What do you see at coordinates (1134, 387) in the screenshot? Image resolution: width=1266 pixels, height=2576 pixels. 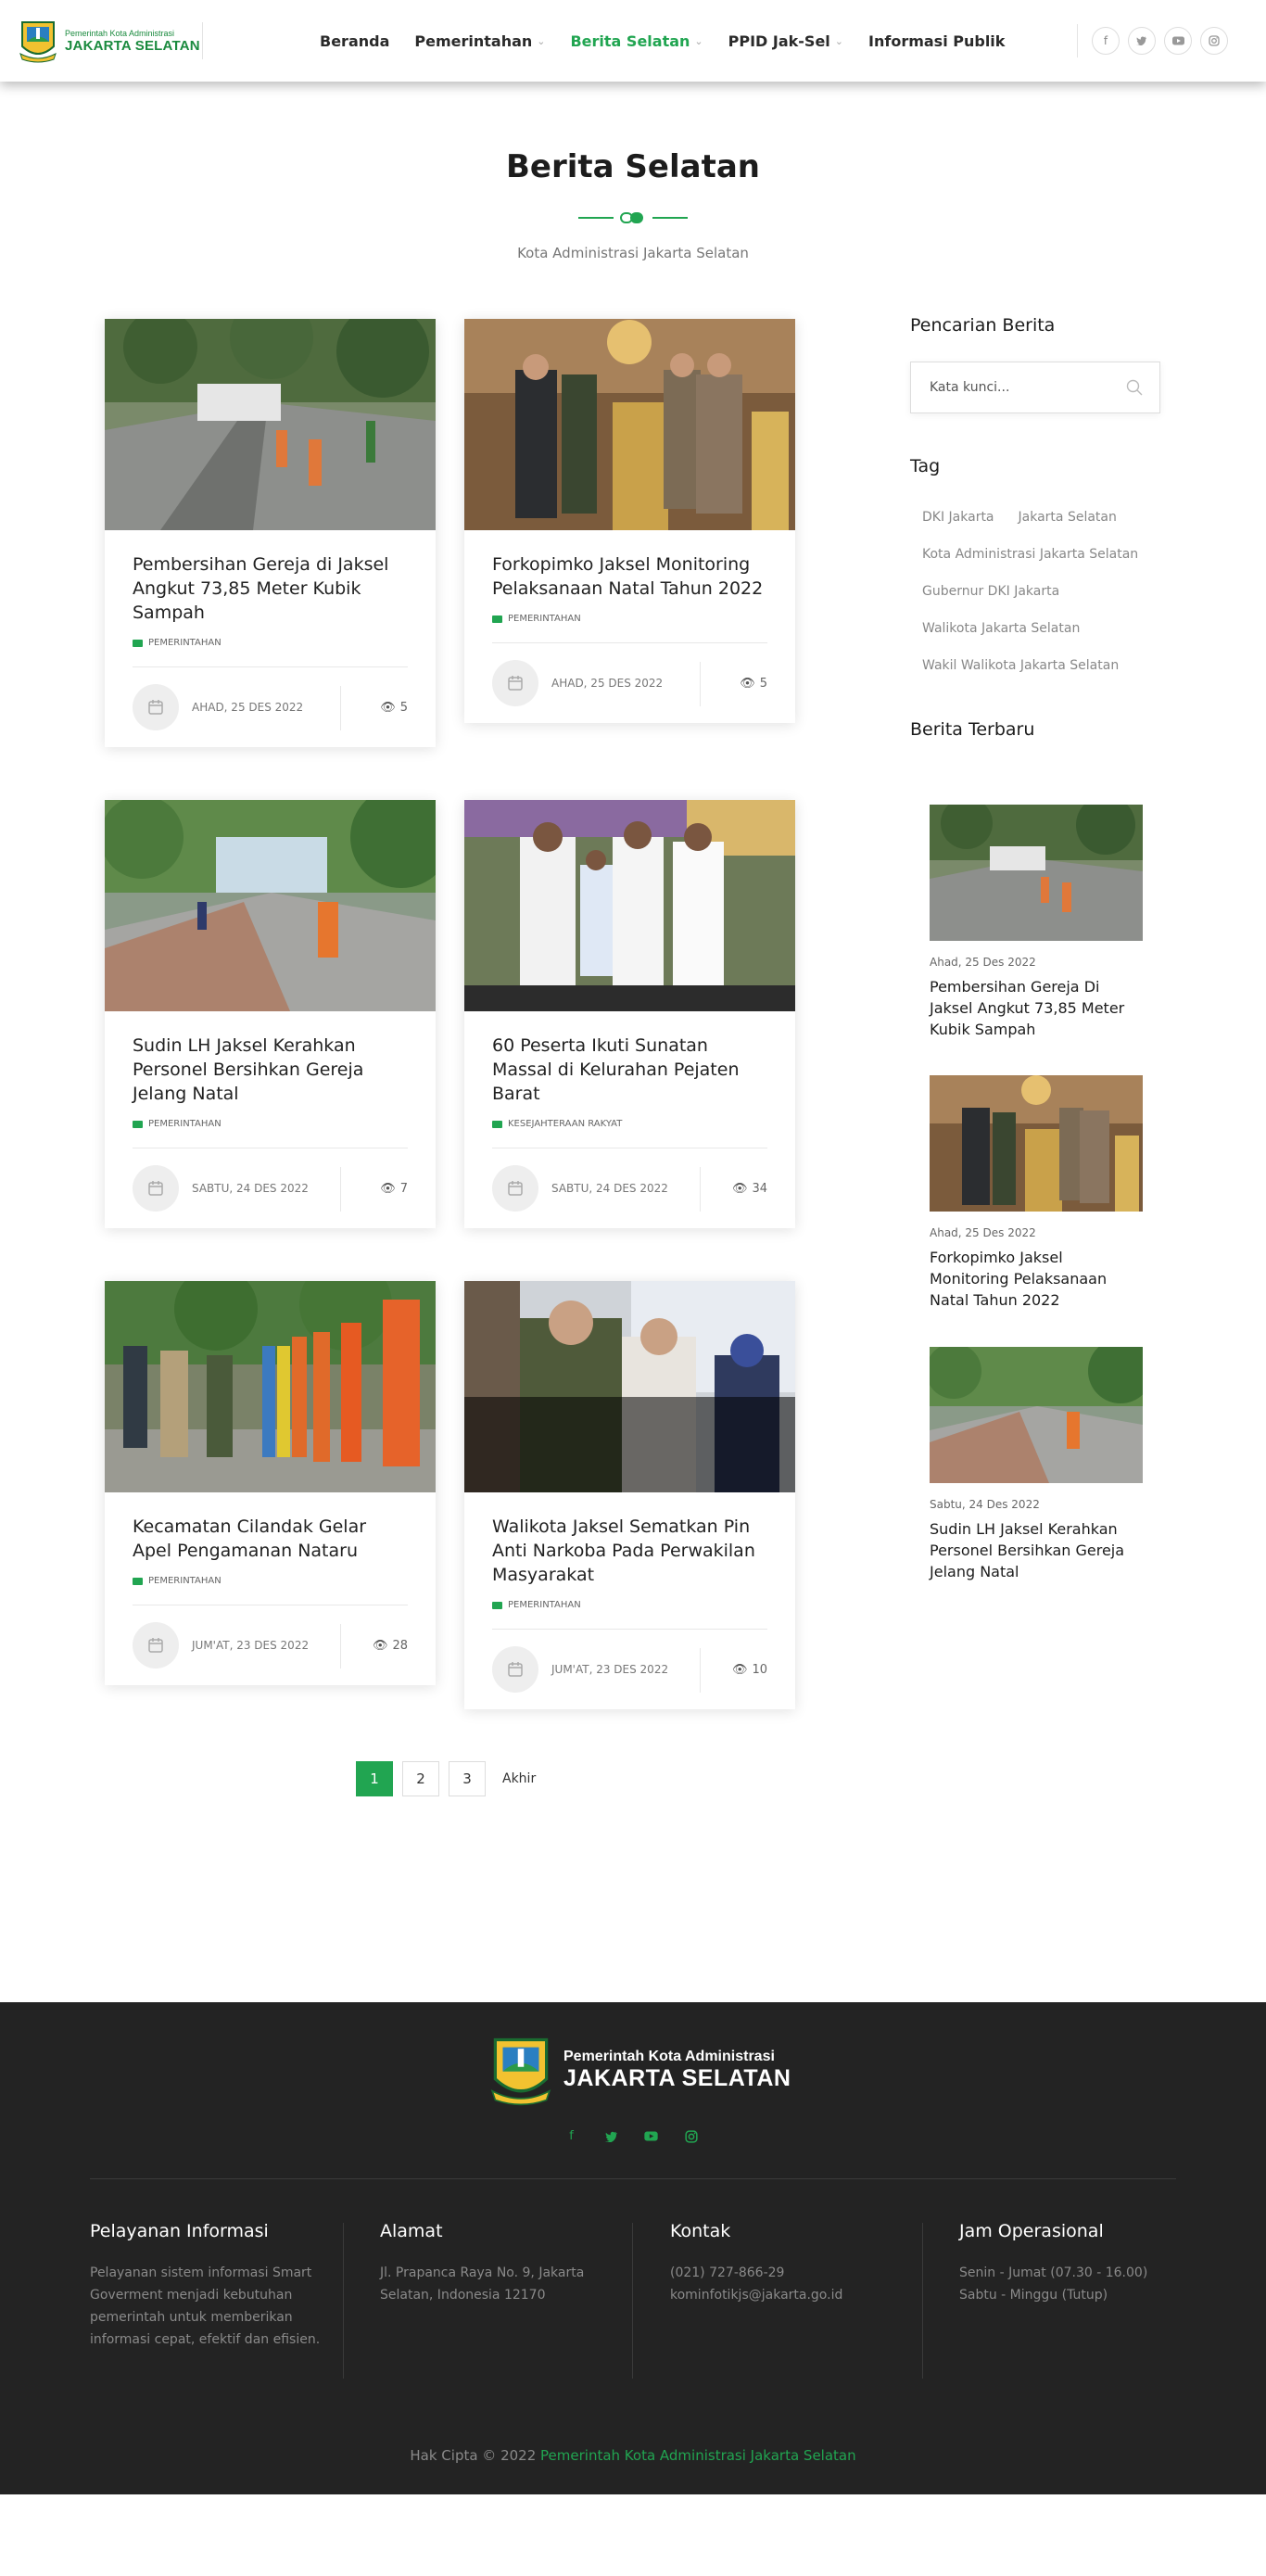 I see `search-icon` at bounding box center [1134, 387].